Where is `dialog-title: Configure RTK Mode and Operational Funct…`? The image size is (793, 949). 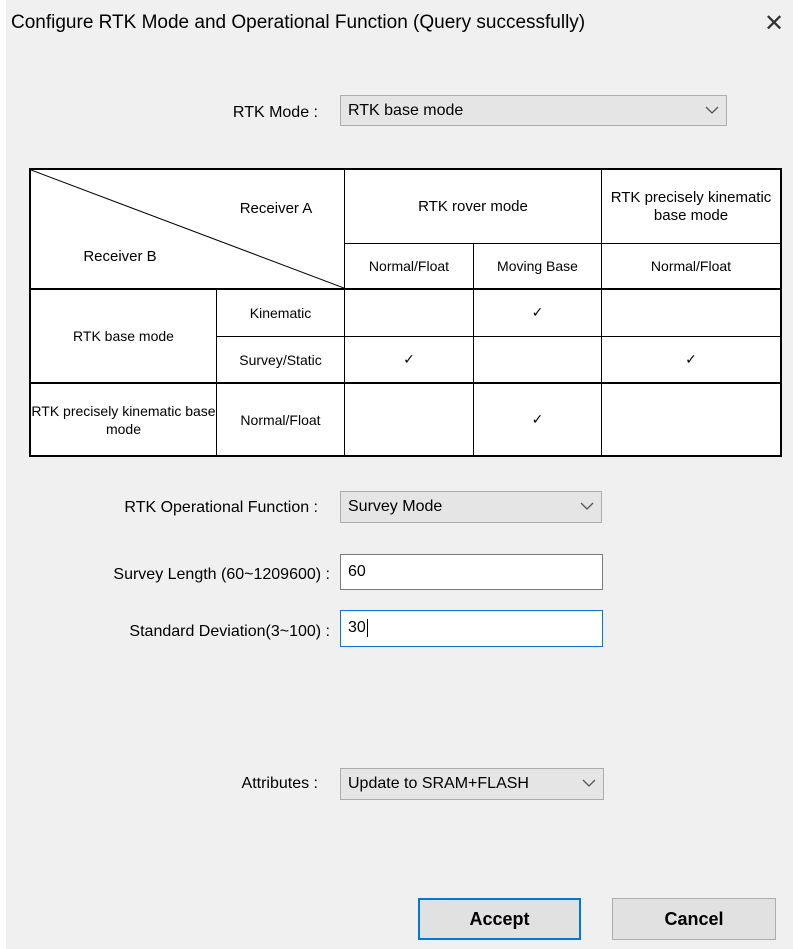 dialog-title: Configure RTK Mode and Operational Funct… is located at coordinates (298, 22).